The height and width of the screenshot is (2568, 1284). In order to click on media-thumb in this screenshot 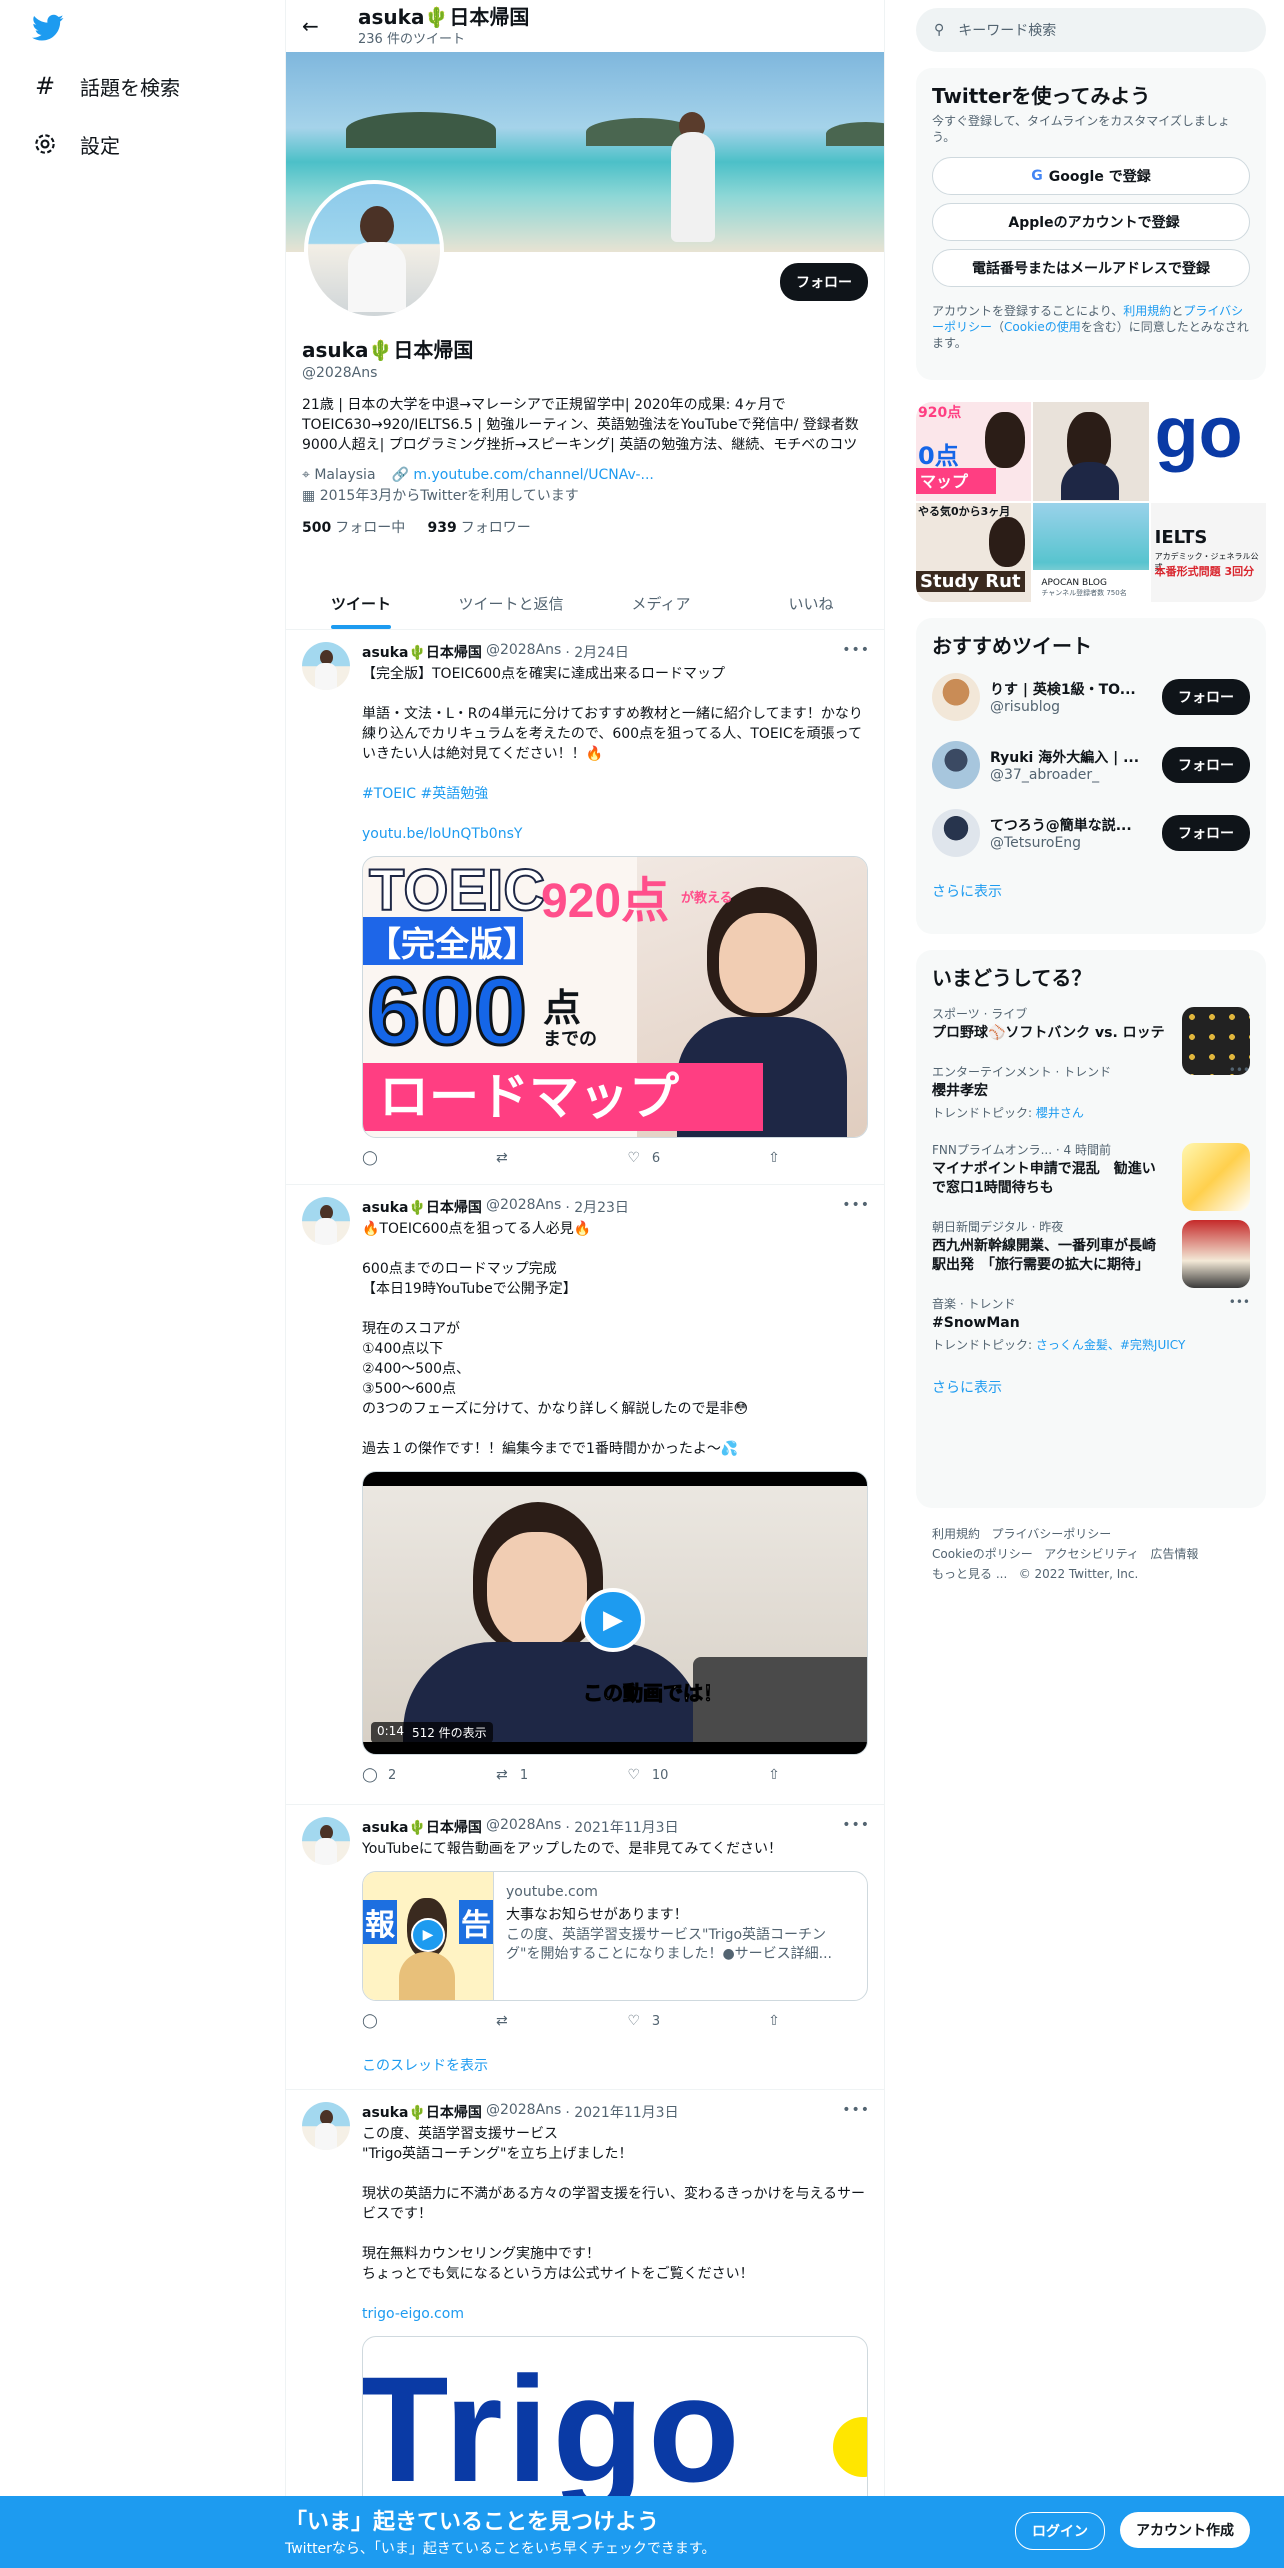, I will do `click(1091, 451)`.